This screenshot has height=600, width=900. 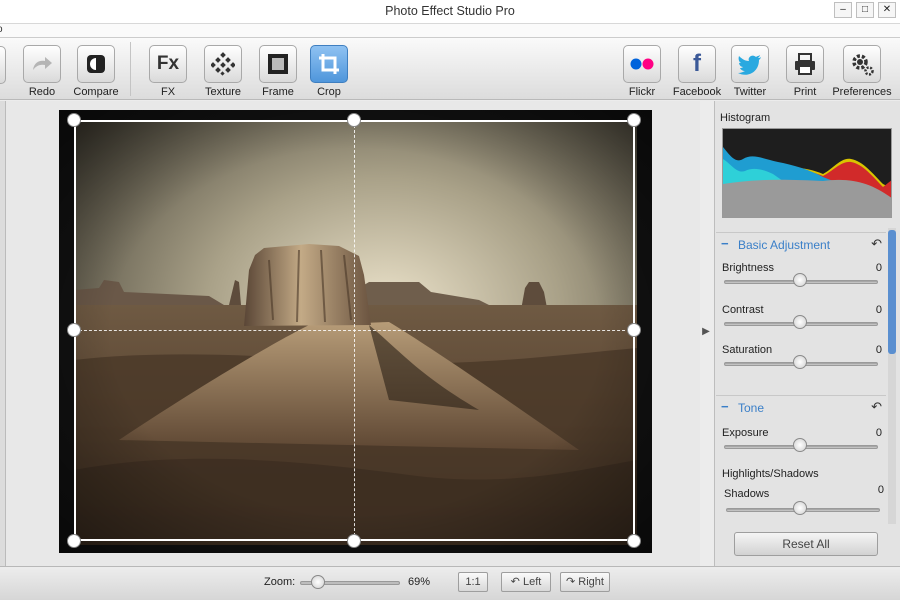 I want to click on zoom-label: Zoom:, so click(x=280, y=582).